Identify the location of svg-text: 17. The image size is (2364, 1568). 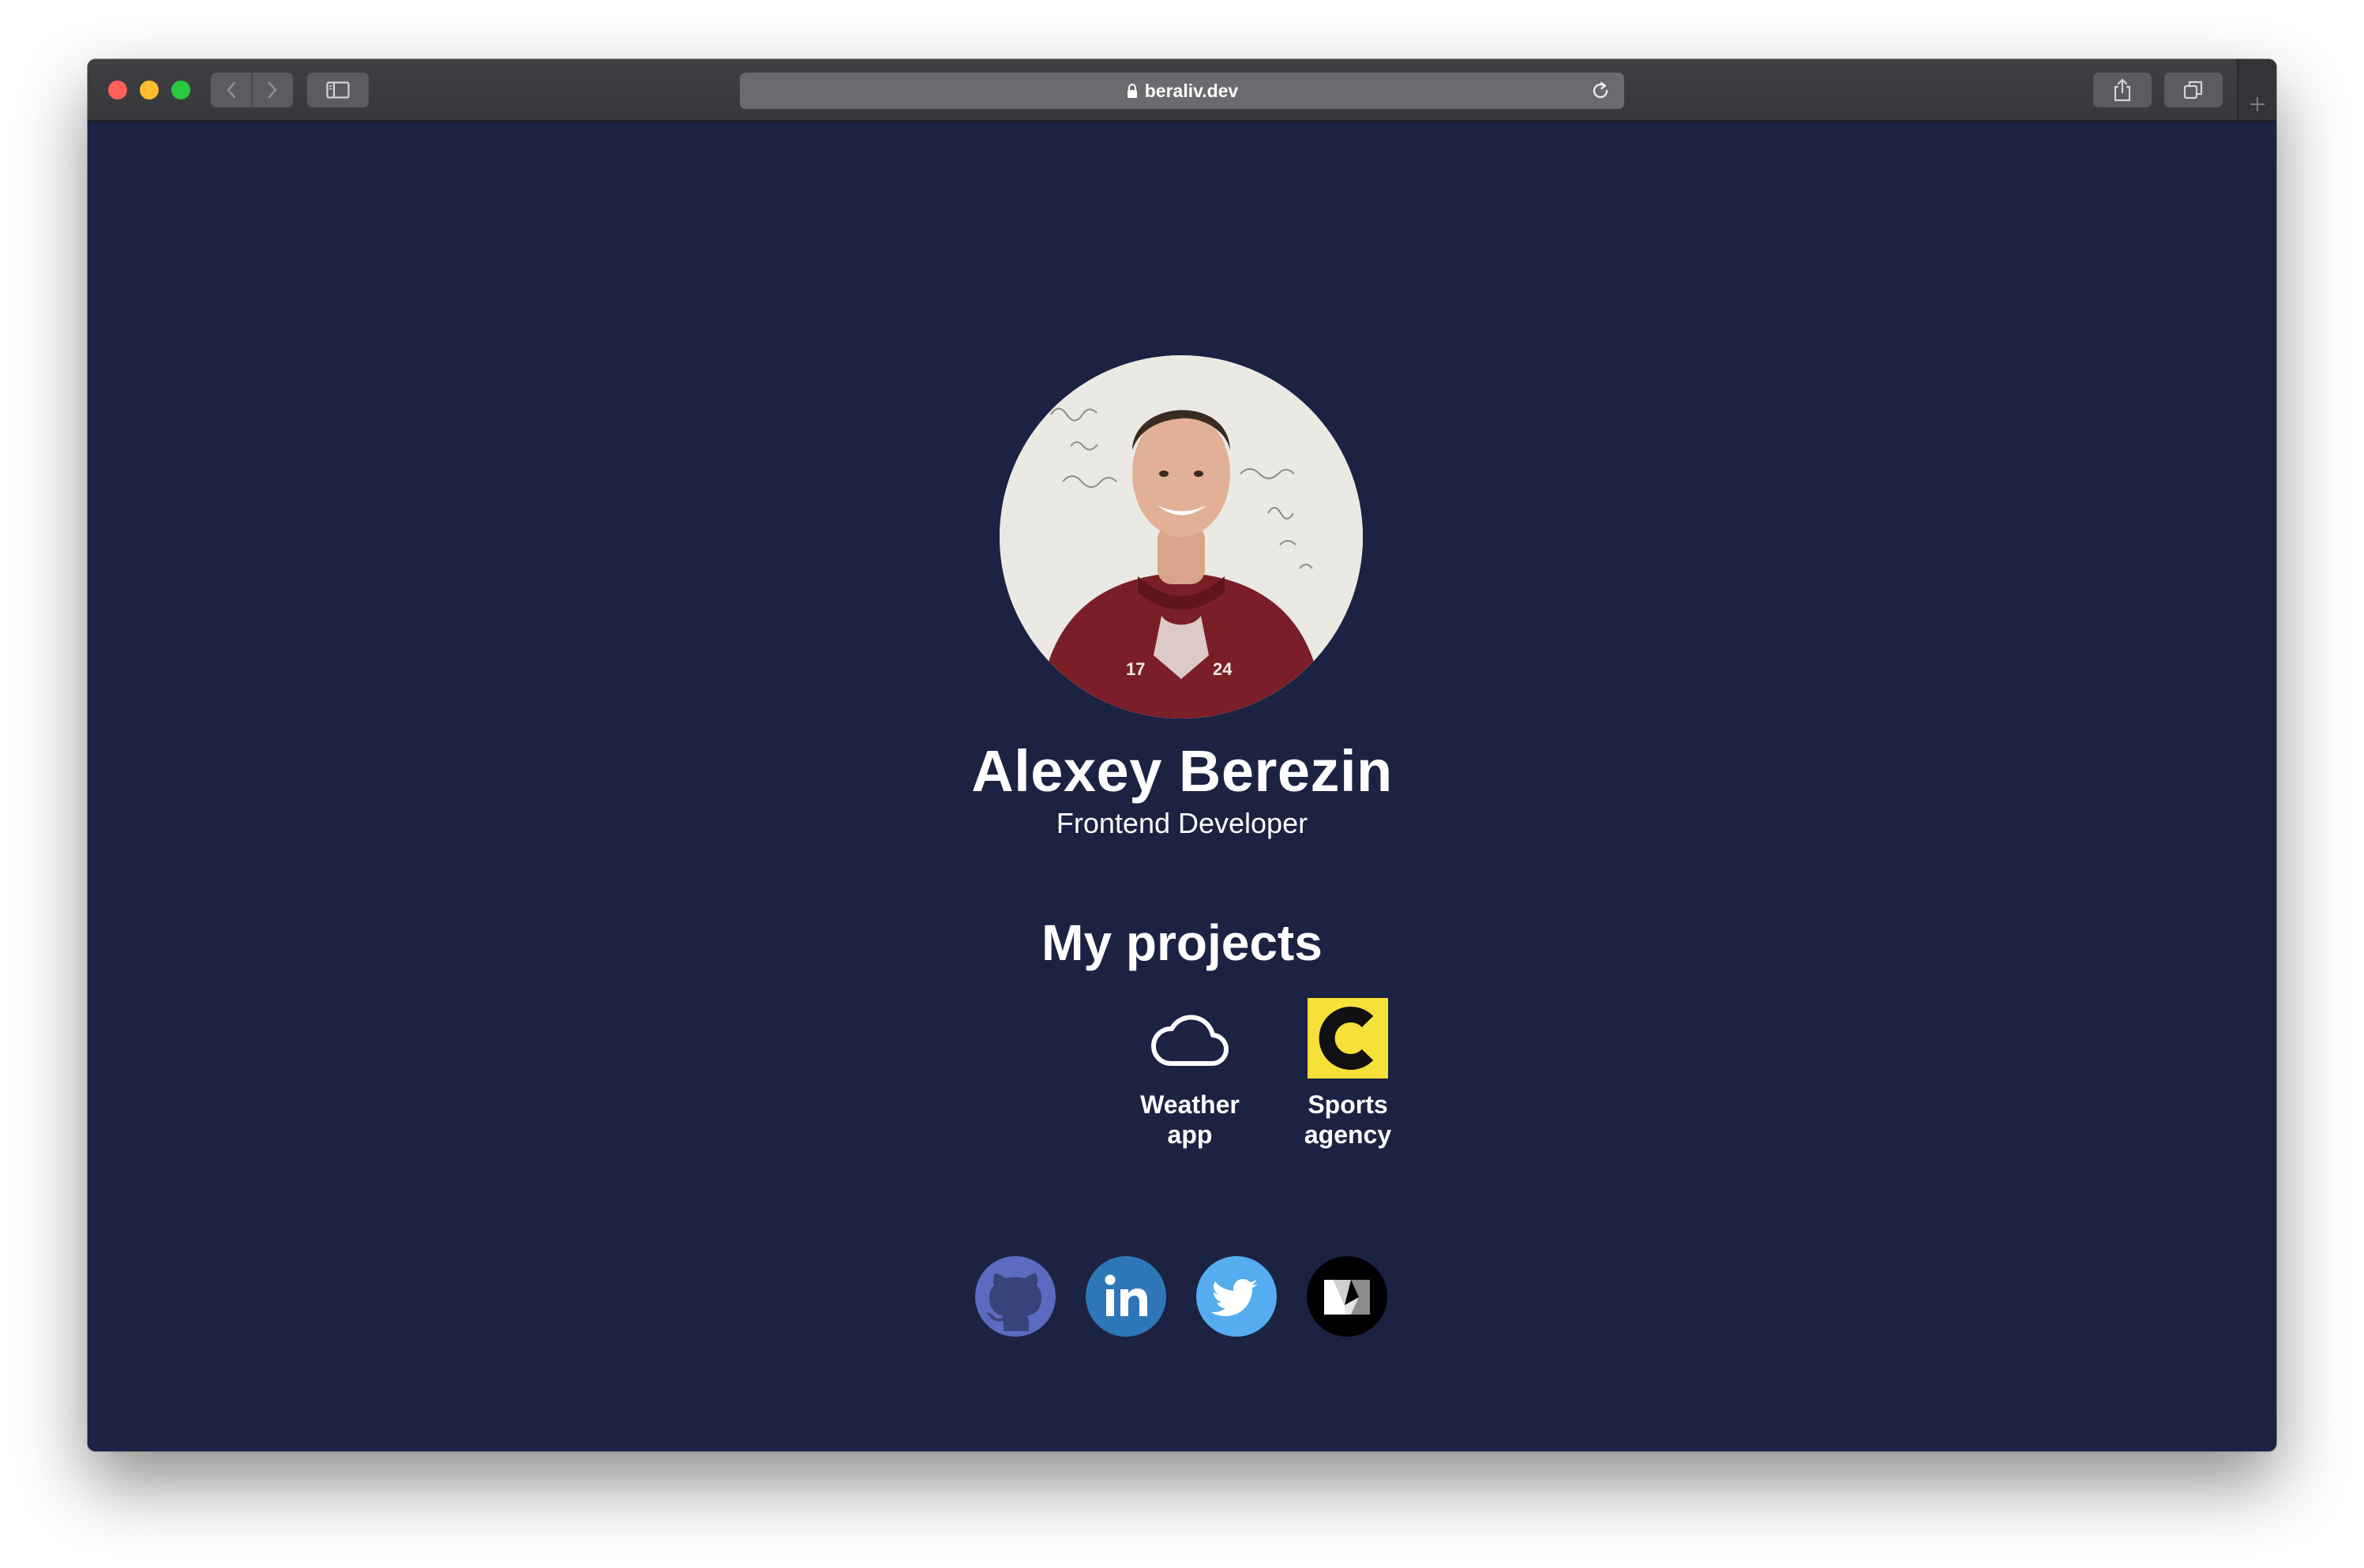
(1135, 669).